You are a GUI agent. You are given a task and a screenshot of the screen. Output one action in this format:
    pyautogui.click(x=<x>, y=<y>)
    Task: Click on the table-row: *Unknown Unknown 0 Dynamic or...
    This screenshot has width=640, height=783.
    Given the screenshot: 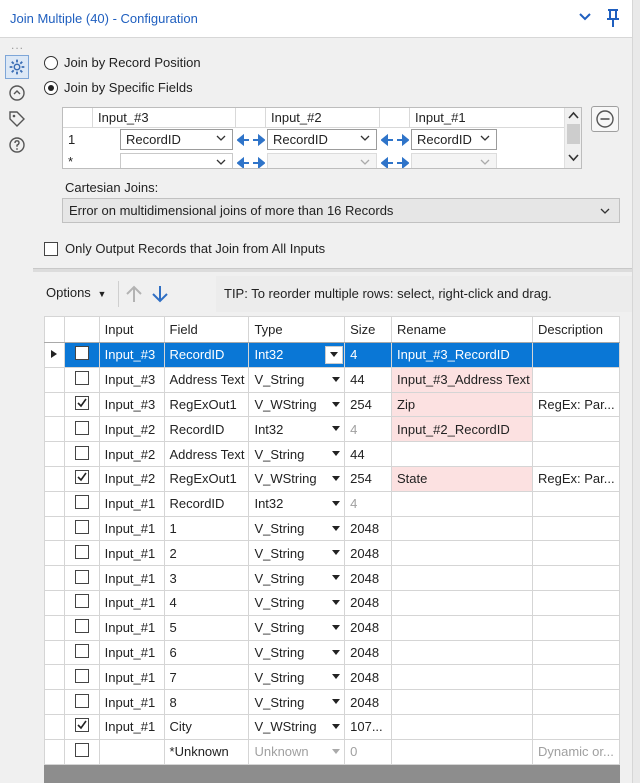 What is the action you would take?
    pyautogui.click(x=332, y=751)
    